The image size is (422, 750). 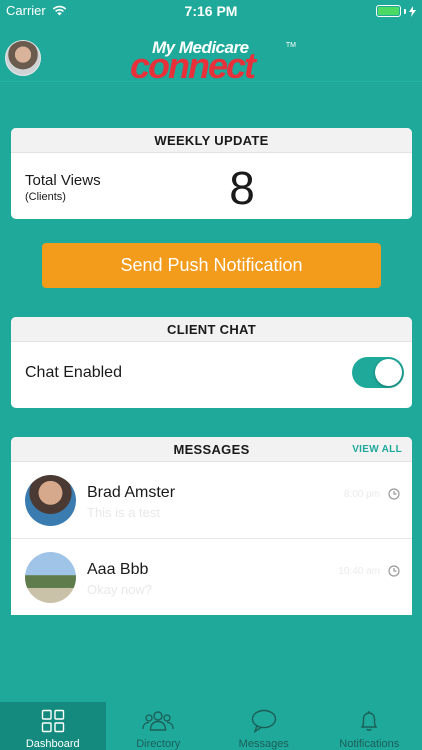 What do you see at coordinates (412, 11) in the screenshot?
I see `charging-icon` at bounding box center [412, 11].